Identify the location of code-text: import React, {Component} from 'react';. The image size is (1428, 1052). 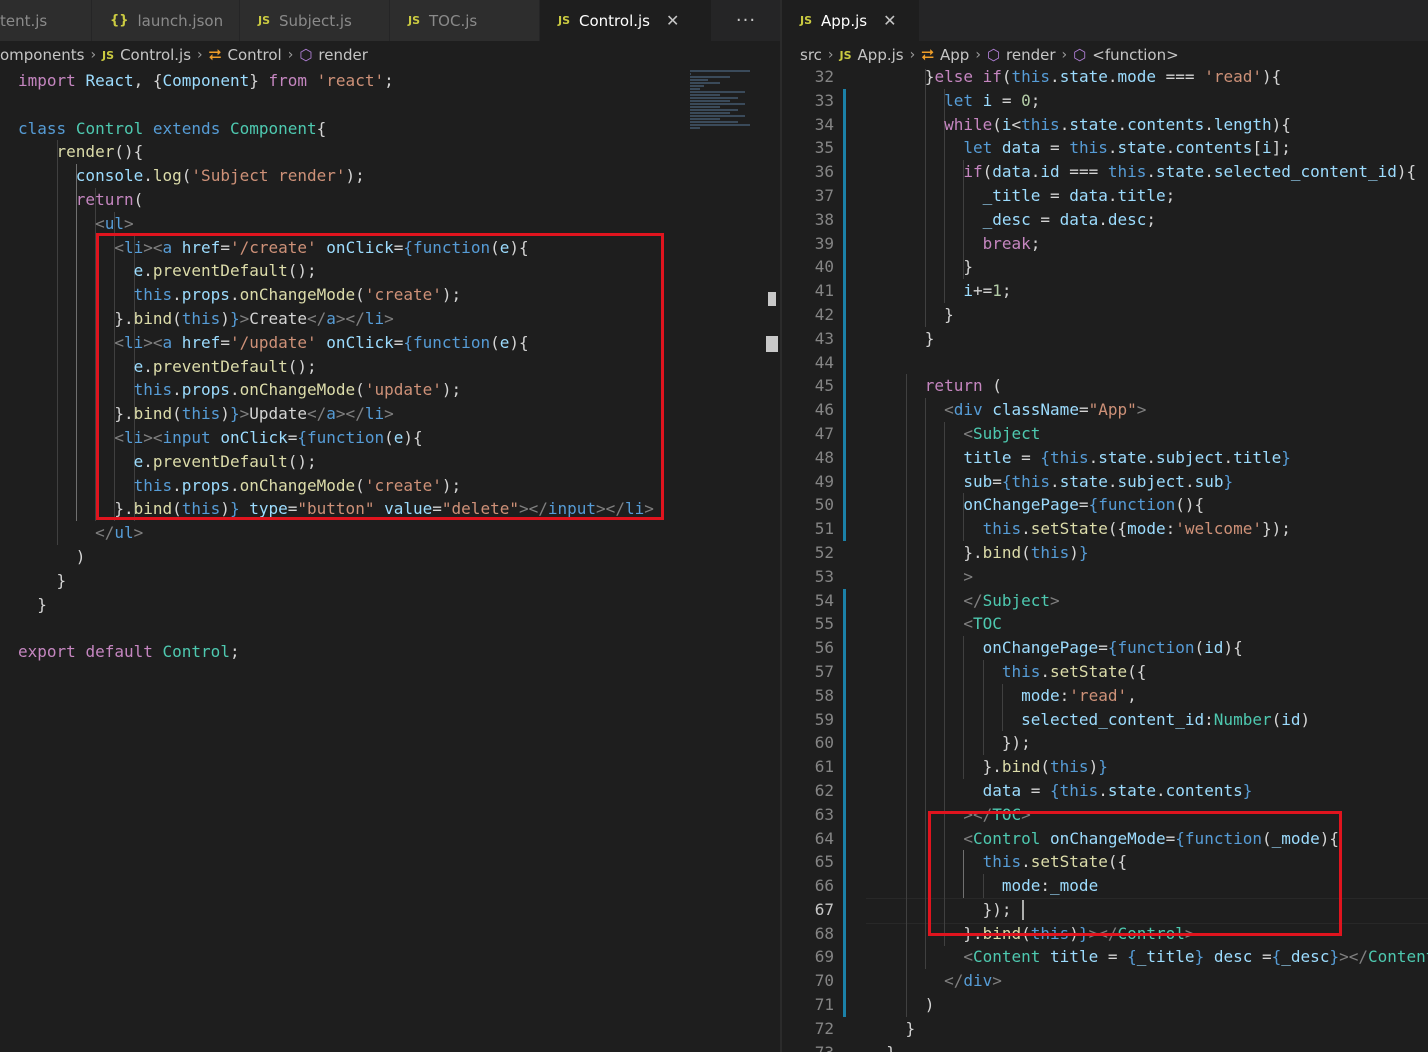
(206, 81).